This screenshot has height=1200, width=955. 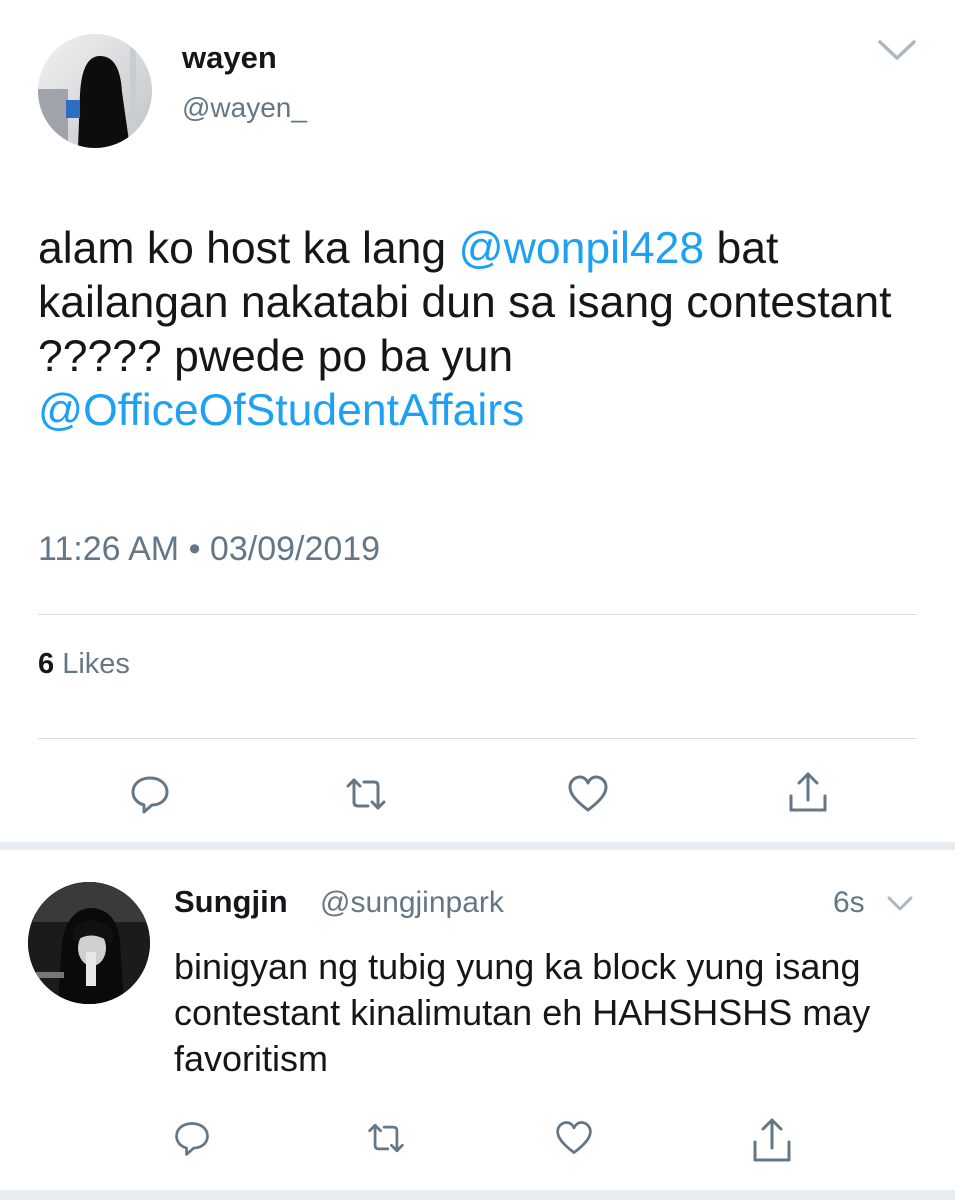 I want to click on reply-time: 6s, so click(x=849, y=903).